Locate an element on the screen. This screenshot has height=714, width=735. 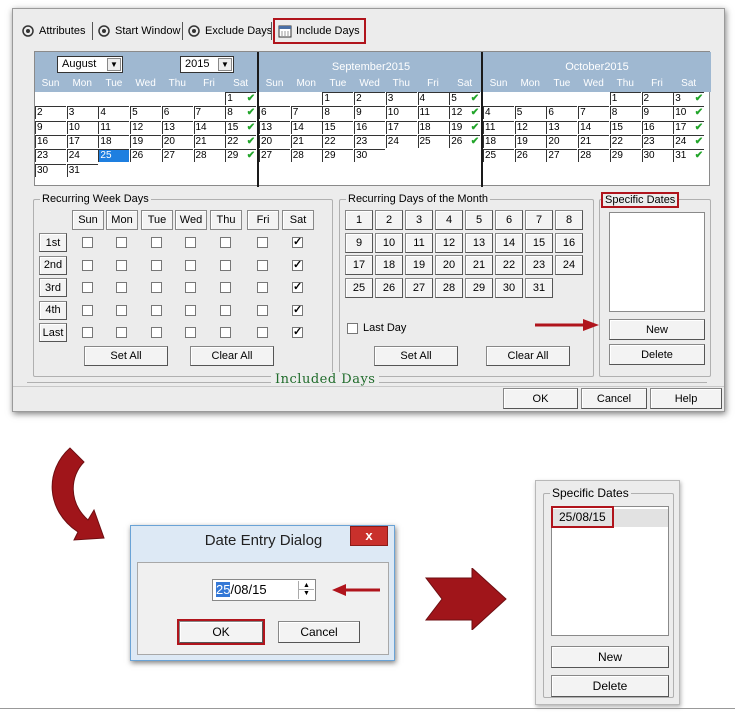
calendar-day: 24 is located at coordinates (401, 141).